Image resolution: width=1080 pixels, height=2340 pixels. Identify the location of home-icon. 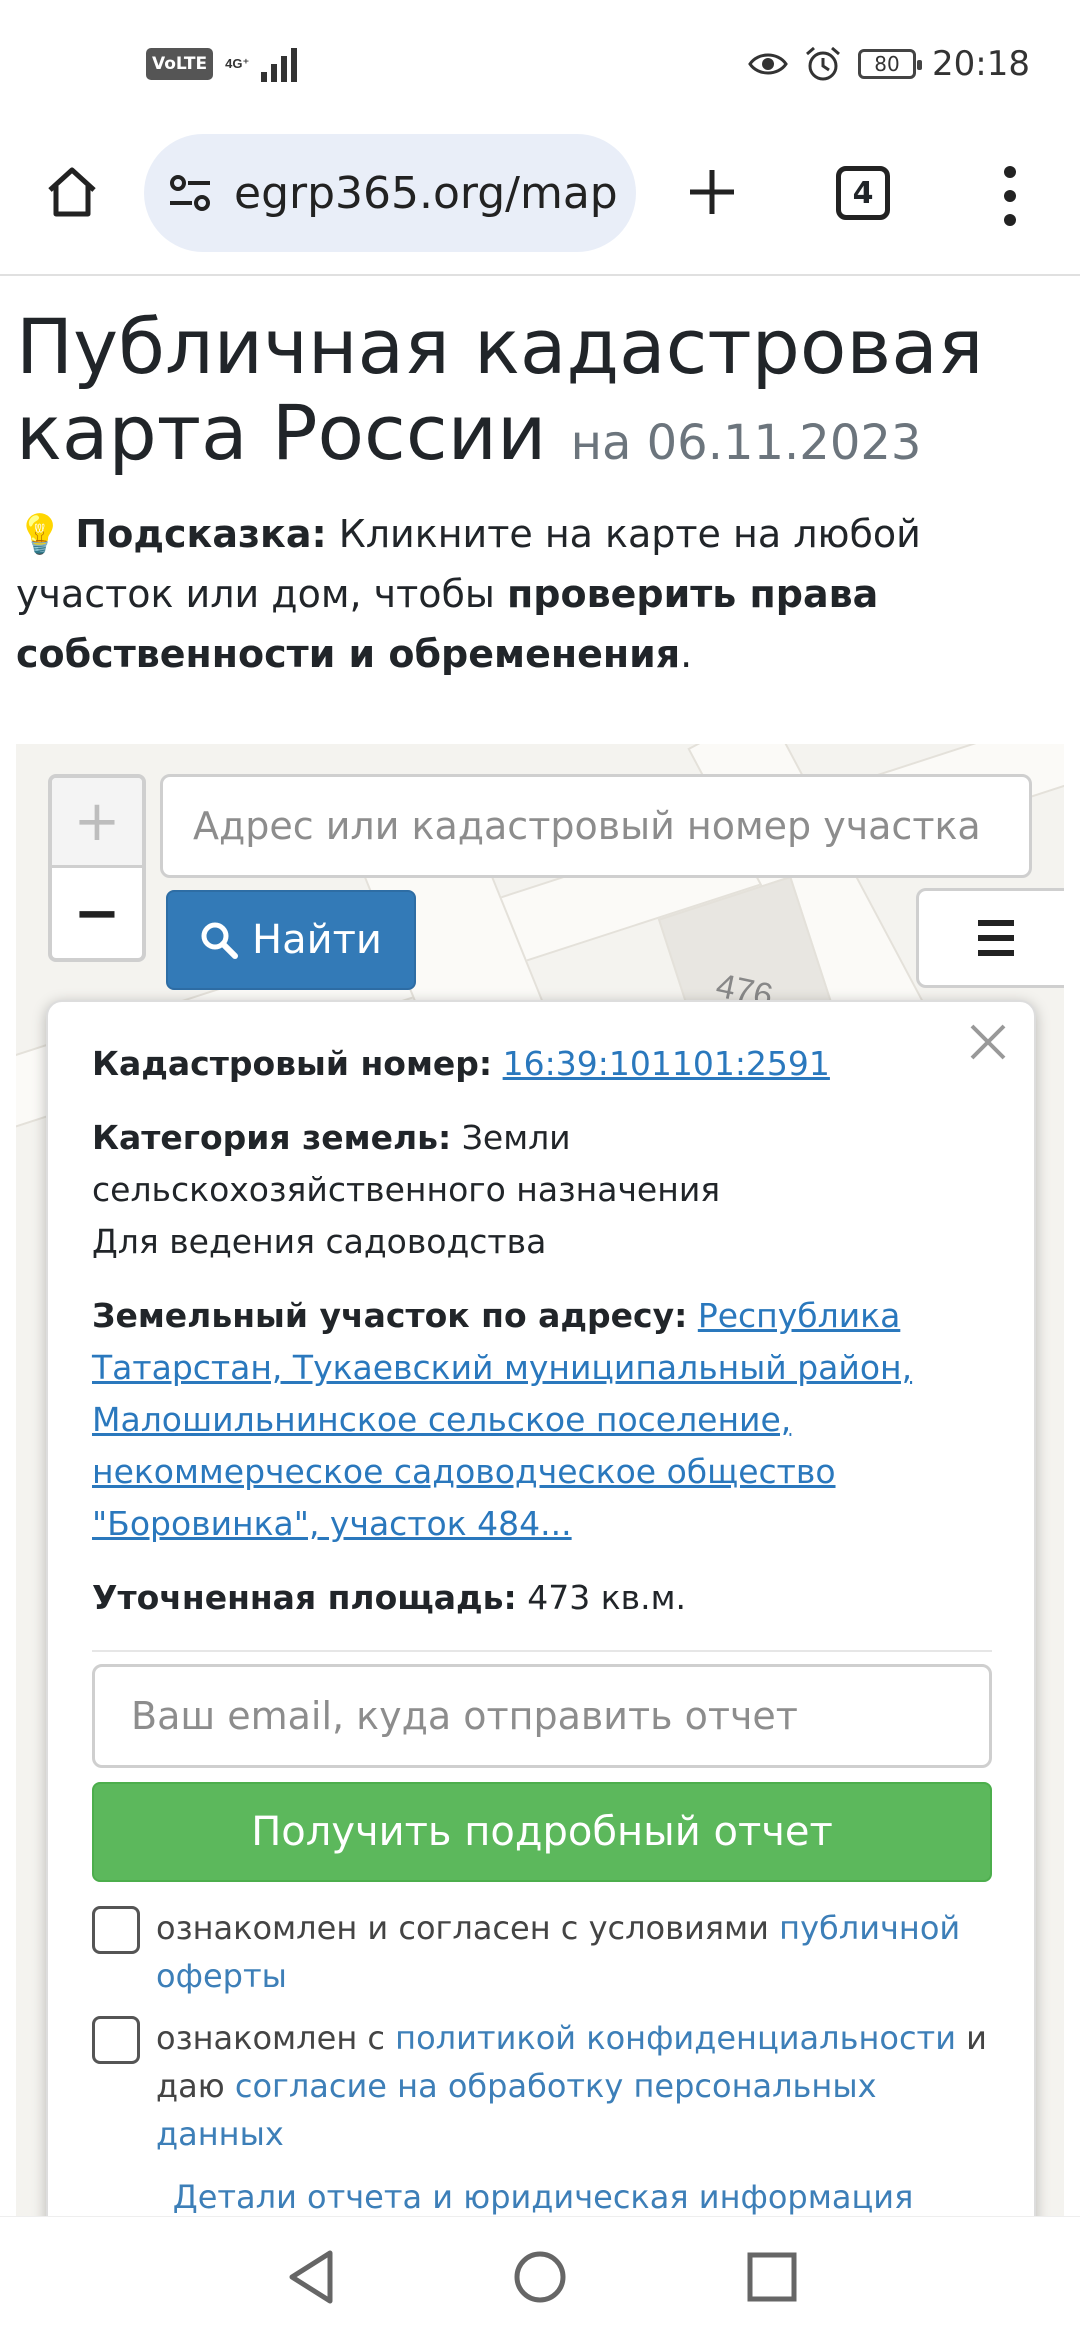
(72, 192).